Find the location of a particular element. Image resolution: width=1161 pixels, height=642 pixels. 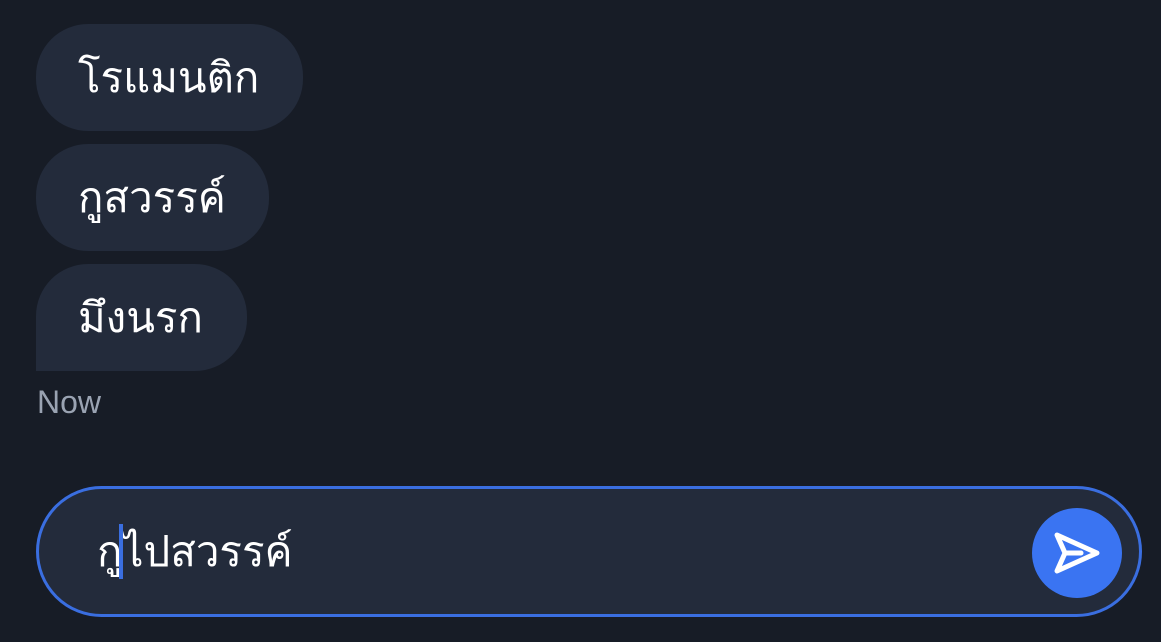

send-button is located at coordinates (1077, 553).